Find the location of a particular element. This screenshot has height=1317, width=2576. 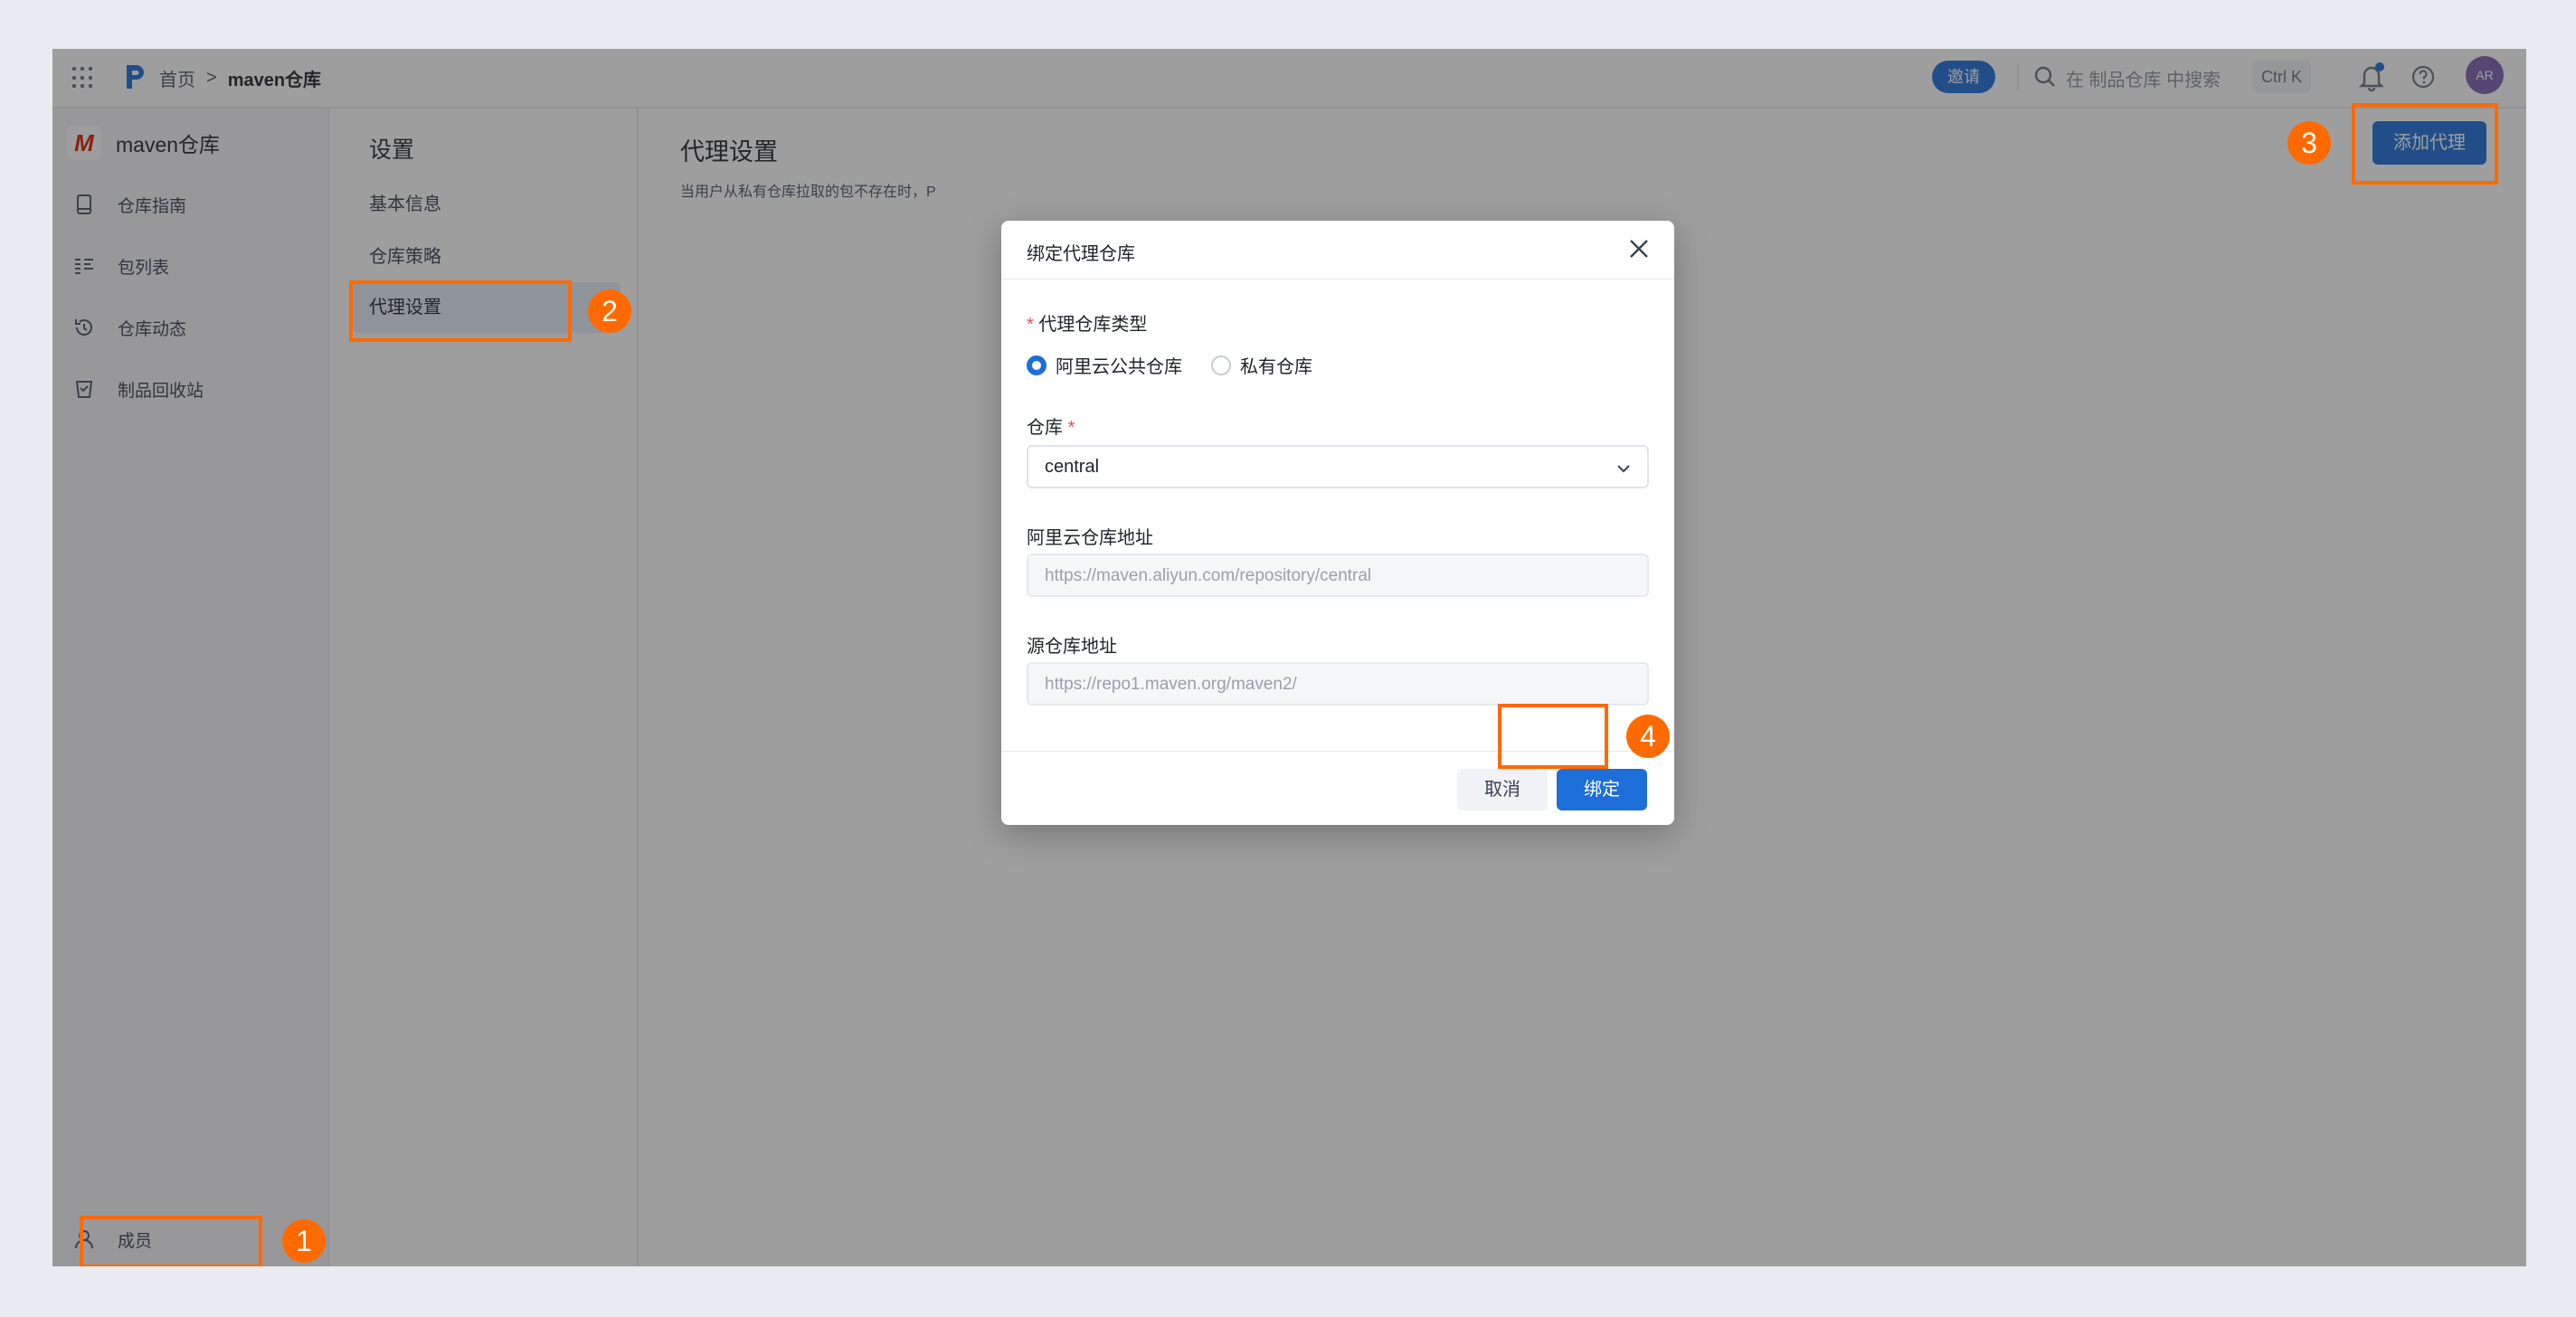

radio-checked-icon is located at coordinates (1037, 365).